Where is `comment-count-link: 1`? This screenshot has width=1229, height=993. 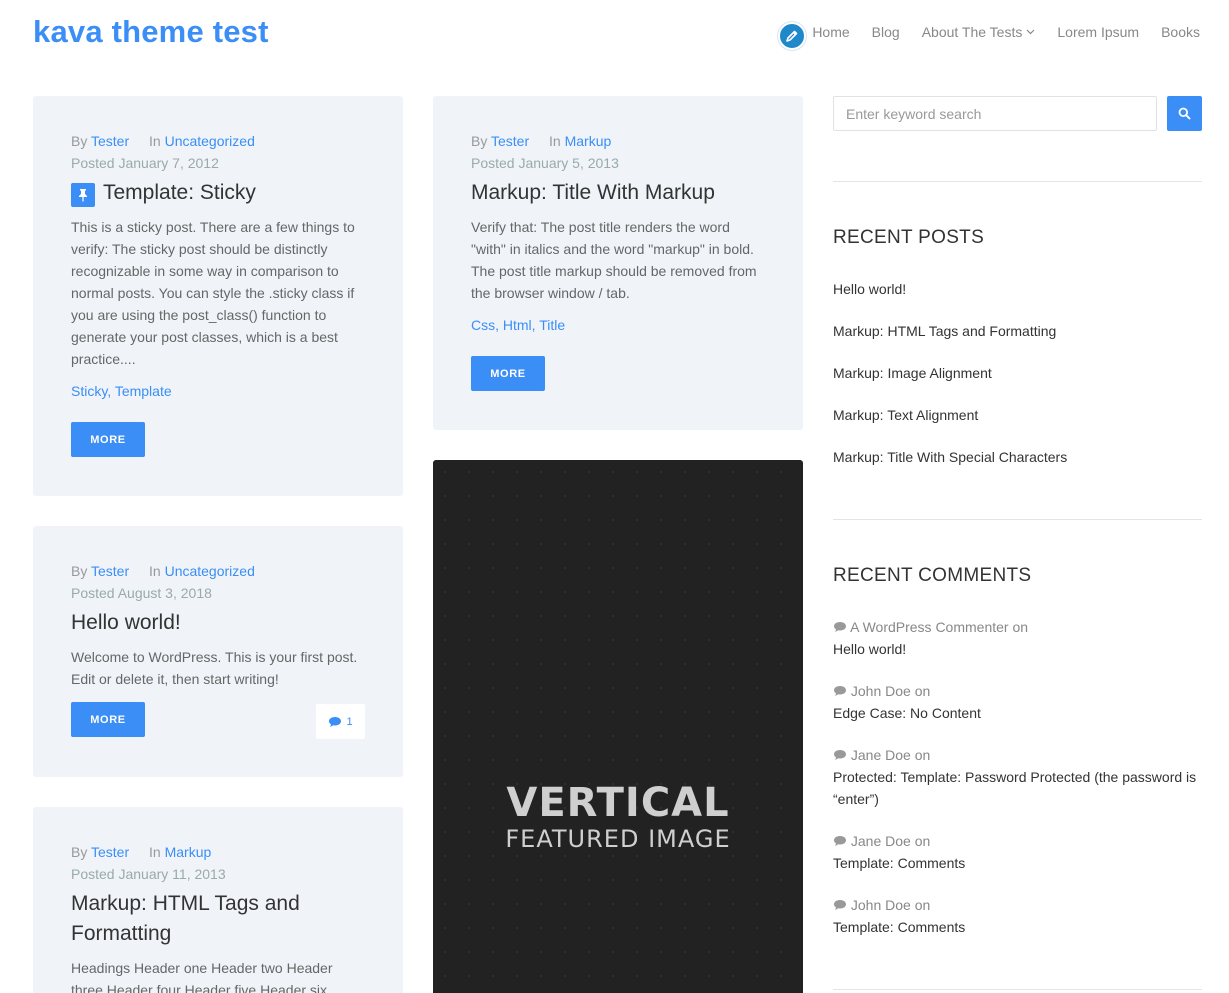 comment-count-link: 1 is located at coordinates (340, 721).